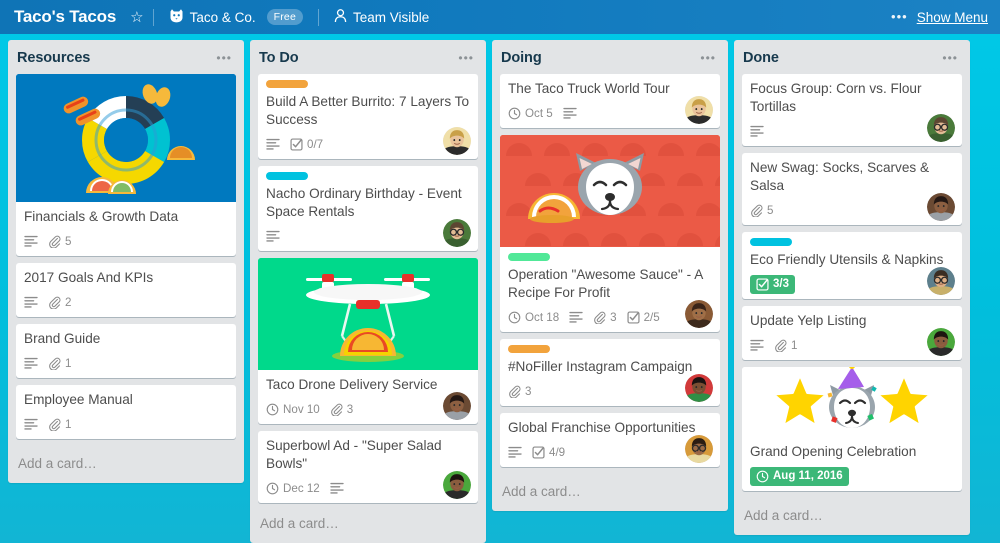 This screenshot has height=543, width=1000. What do you see at coordinates (847, 259) in the screenshot?
I see `card-title: Eco Friendly Utensils & Napkins` at bounding box center [847, 259].